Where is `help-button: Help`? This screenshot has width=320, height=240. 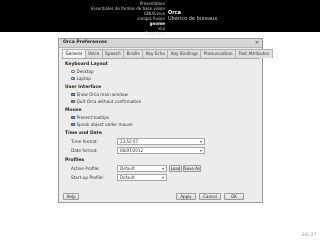 help-button: Help is located at coordinates (71, 196).